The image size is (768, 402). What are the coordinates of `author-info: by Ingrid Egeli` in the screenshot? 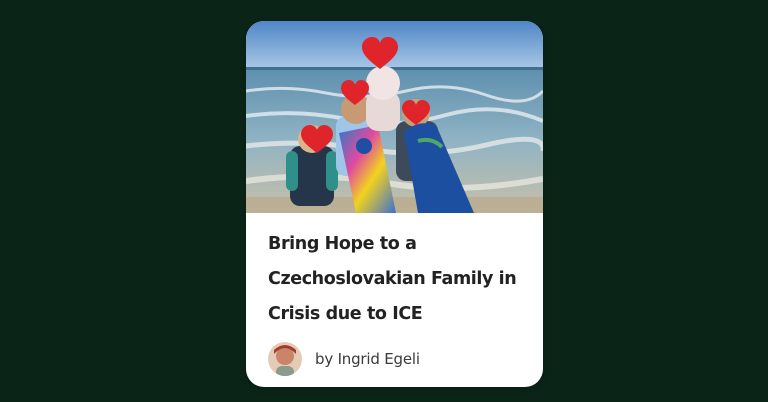 It's located at (344, 359).